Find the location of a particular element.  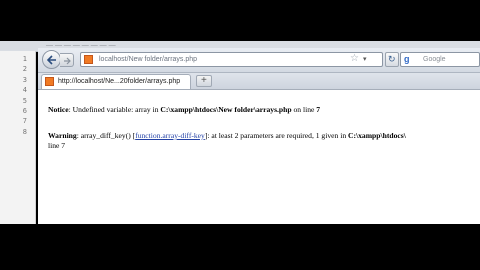

notice-path: C:\xampp\htdocs\New folder\arrays.php is located at coordinates (226, 109).